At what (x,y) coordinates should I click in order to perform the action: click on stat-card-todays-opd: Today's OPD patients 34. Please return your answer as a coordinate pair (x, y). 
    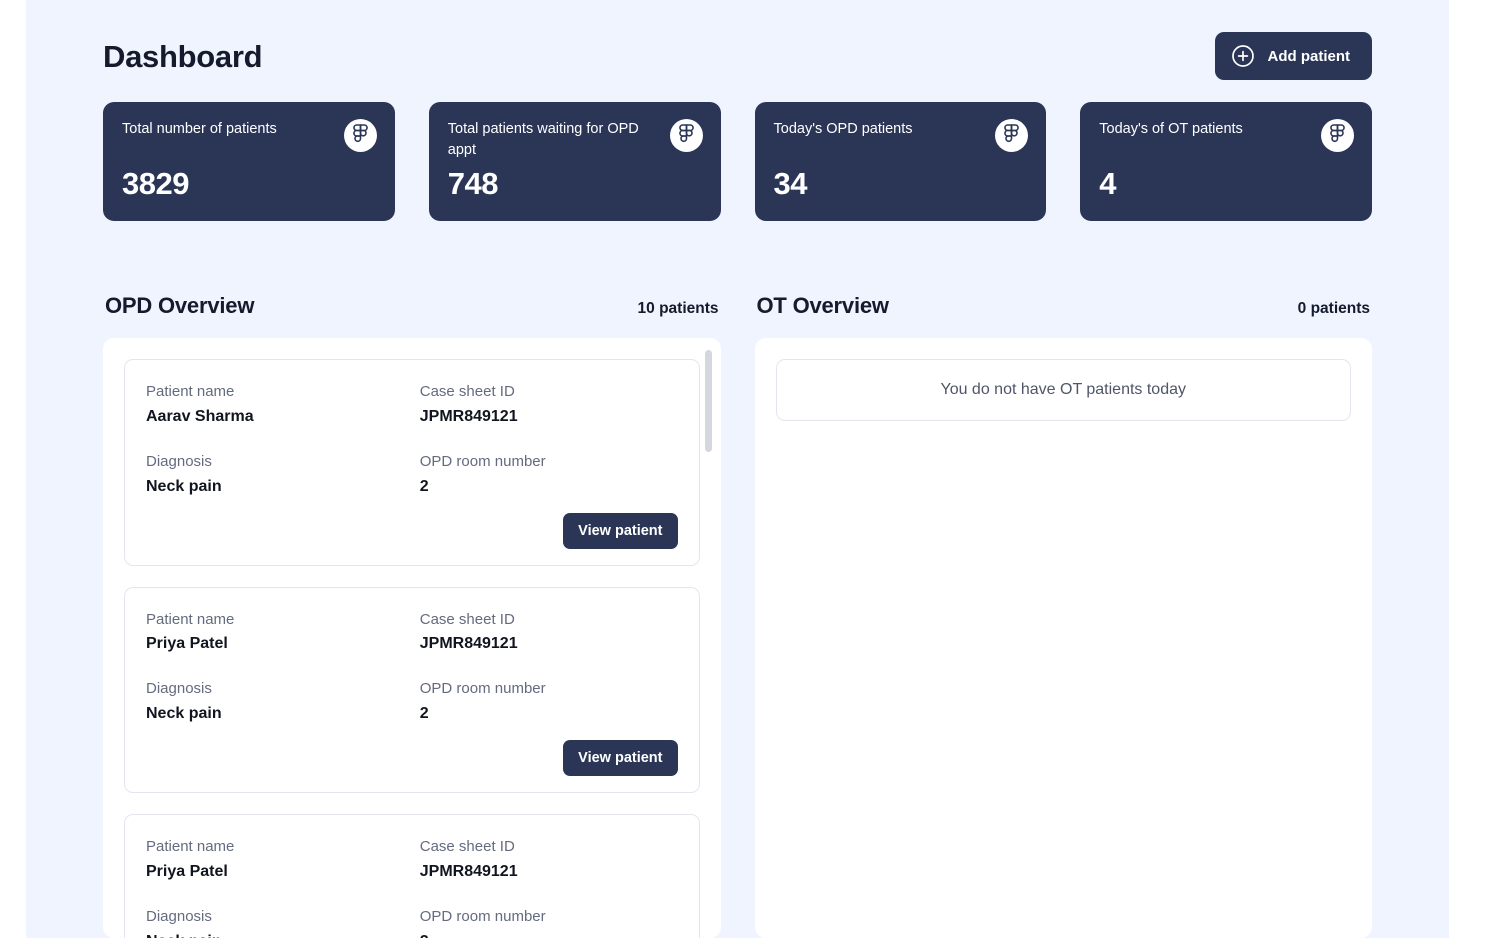
    Looking at the image, I should click on (900, 161).